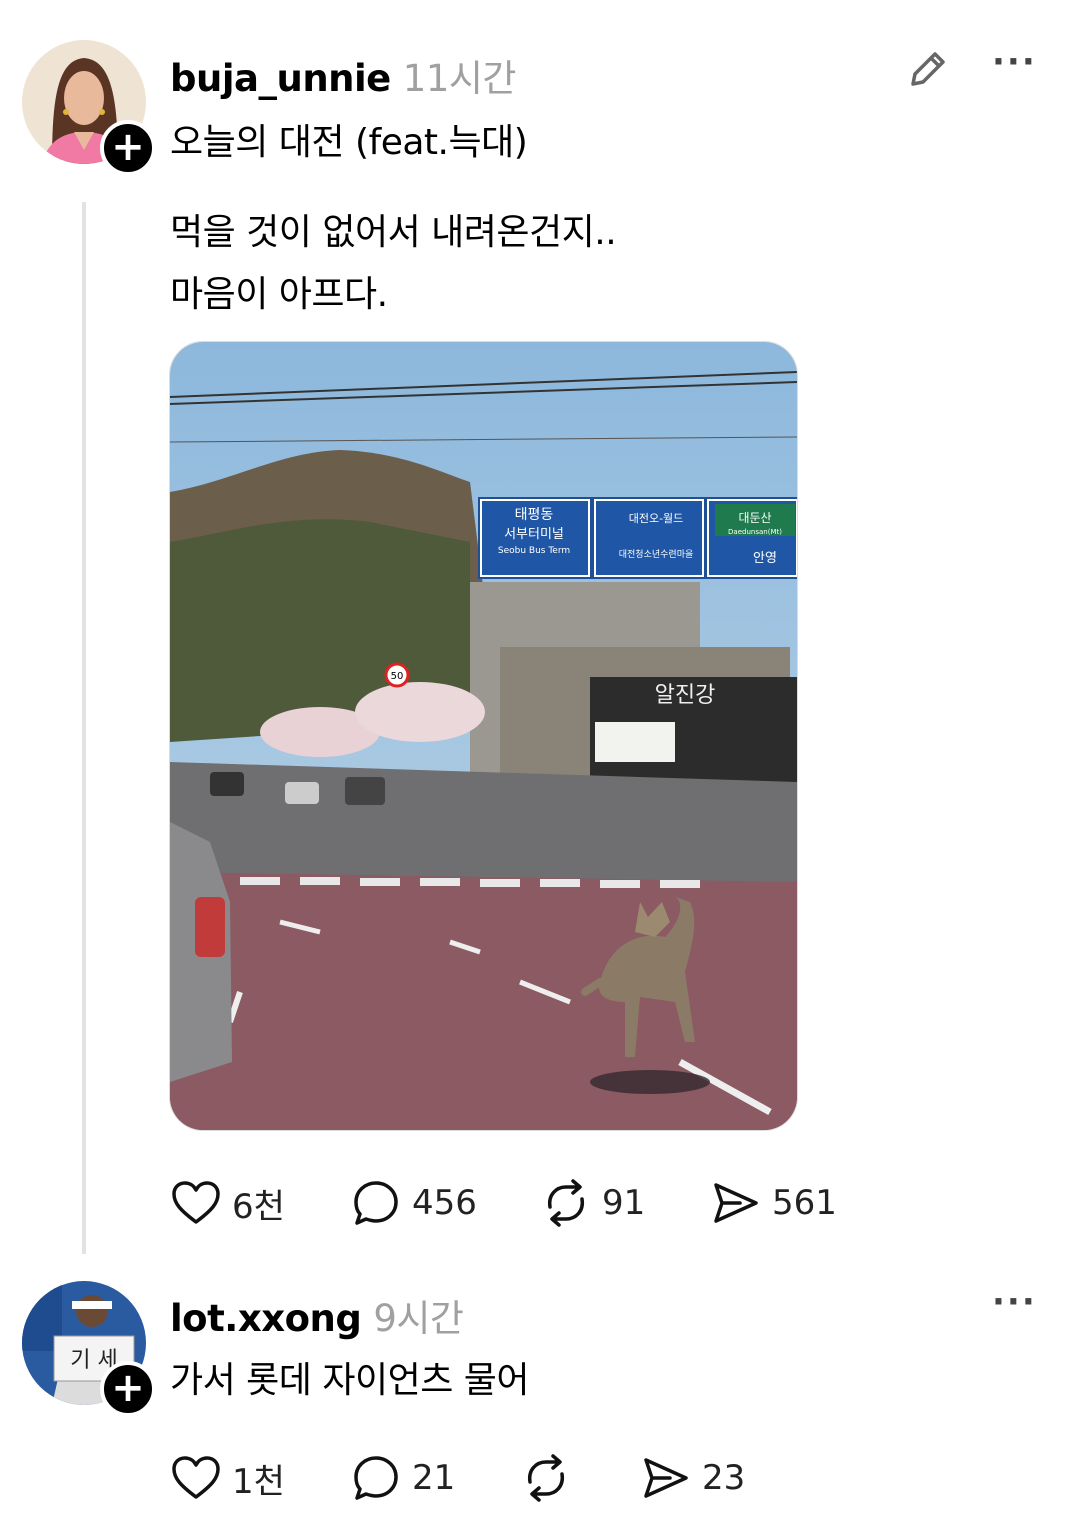  Describe the element at coordinates (266, 1318) in the screenshot. I see `reply-username: lot.xxong` at that location.